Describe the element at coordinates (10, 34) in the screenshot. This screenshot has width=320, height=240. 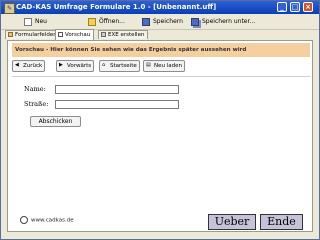
I see `form-fields-icon` at that location.